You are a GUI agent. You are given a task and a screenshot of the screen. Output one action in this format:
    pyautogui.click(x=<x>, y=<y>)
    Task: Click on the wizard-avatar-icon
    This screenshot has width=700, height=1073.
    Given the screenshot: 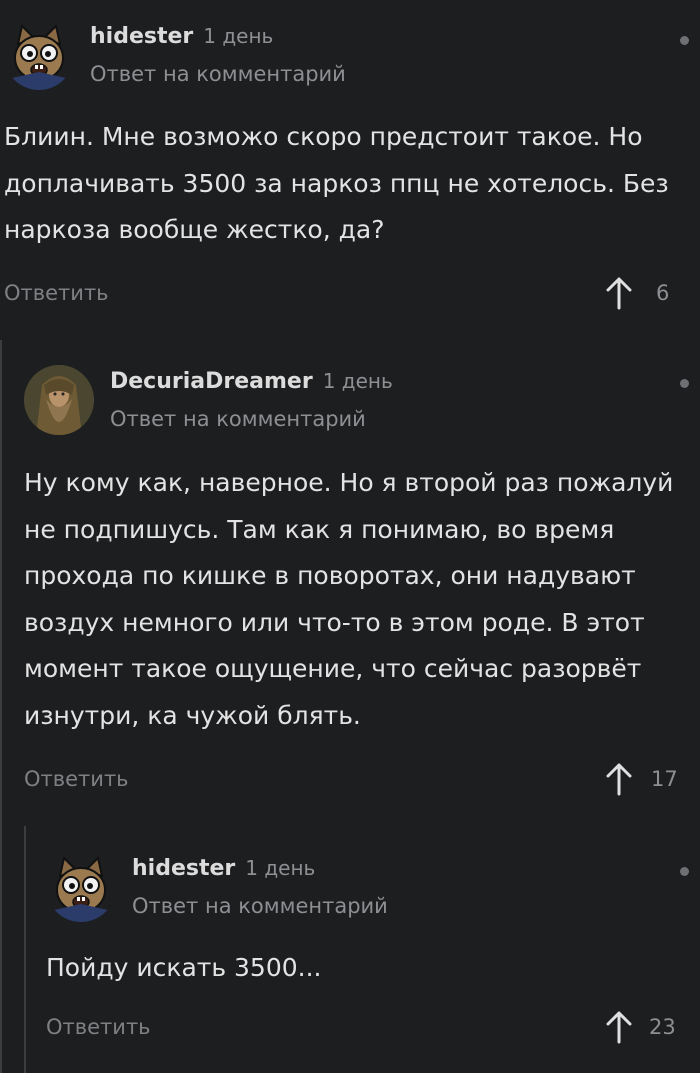 What is the action you would take?
    pyautogui.click(x=59, y=400)
    